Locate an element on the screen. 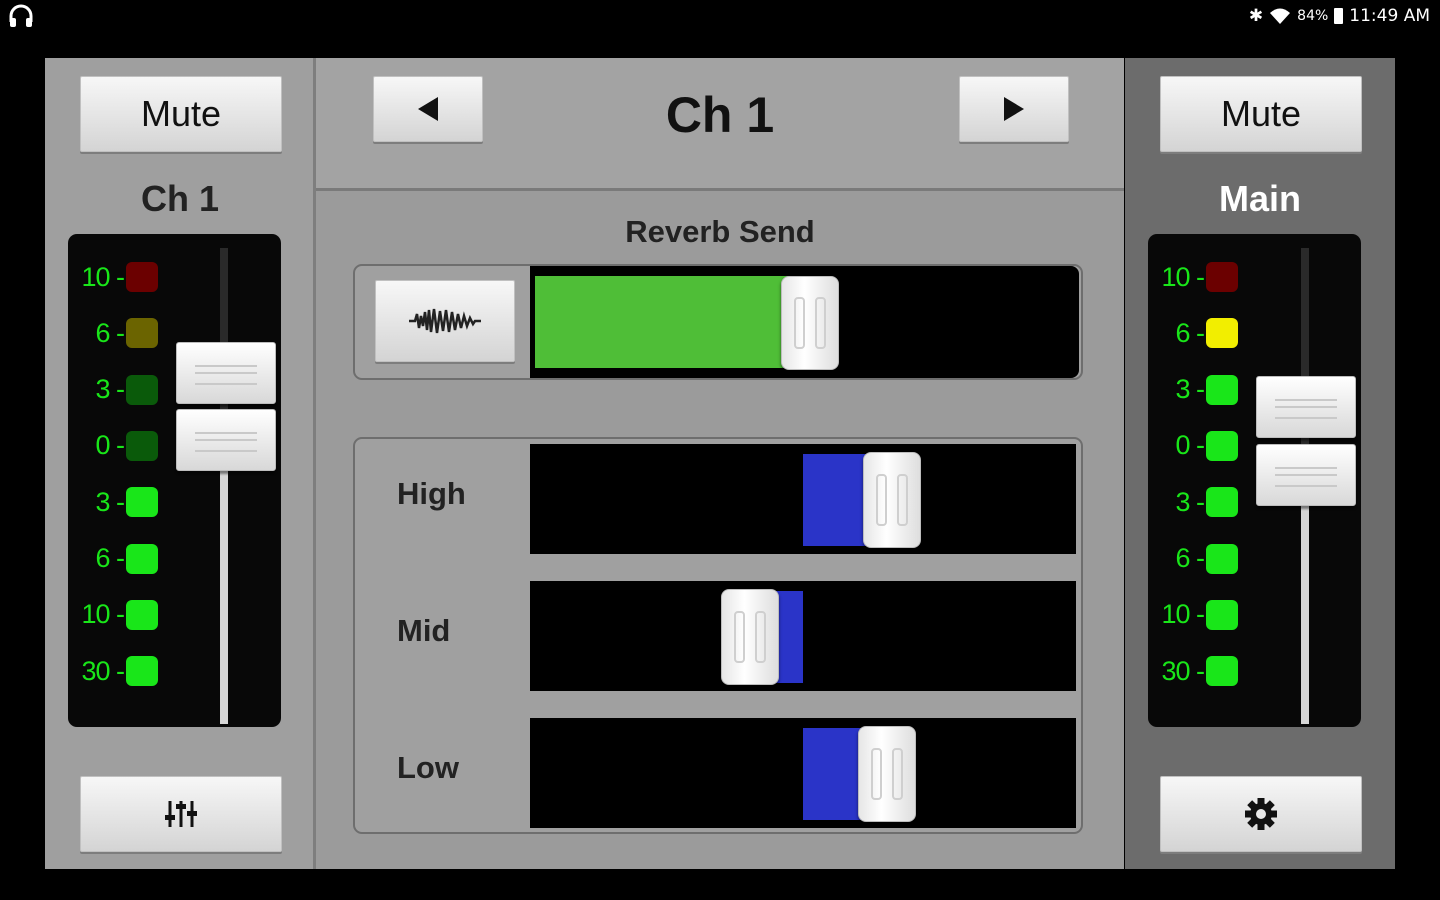 The width and height of the screenshot is (1440, 900). main-fader-cap-lower is located at coordinates (1306, 475).